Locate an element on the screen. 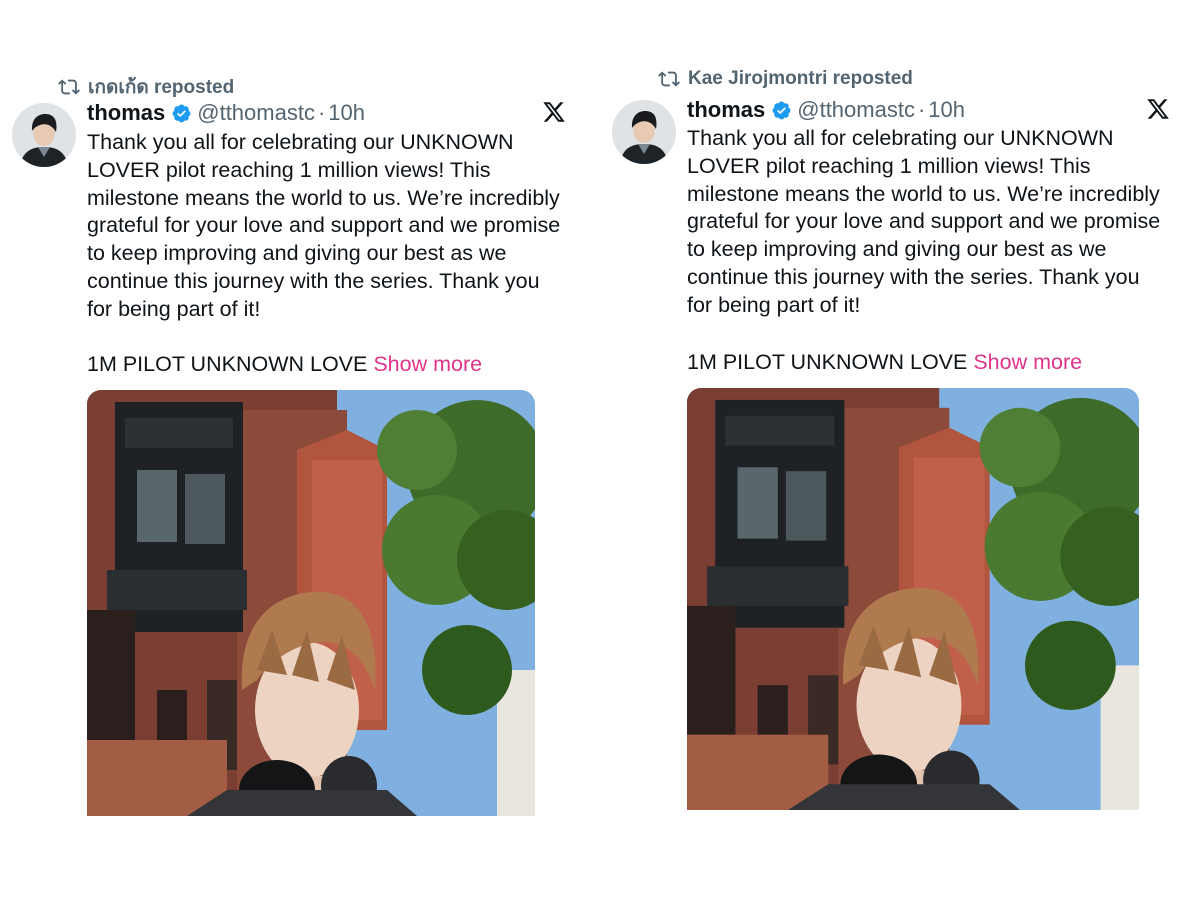  repost-text: Kae Jirojmontri reposted is located at coordinates (800, 78).